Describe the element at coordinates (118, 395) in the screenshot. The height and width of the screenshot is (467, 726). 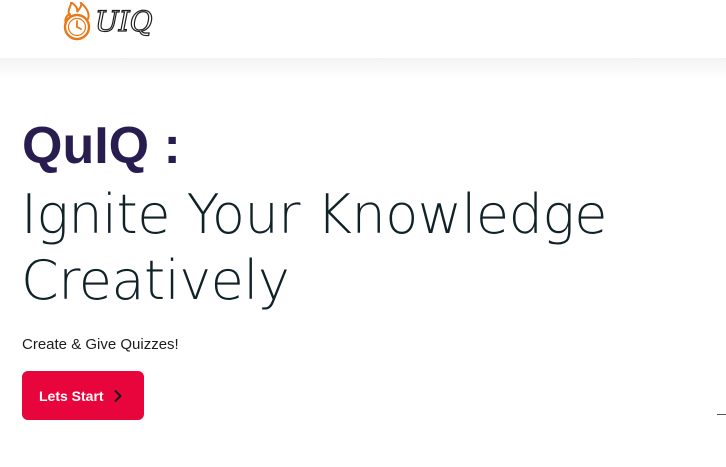
I see `chevron-right-icon` at that location.